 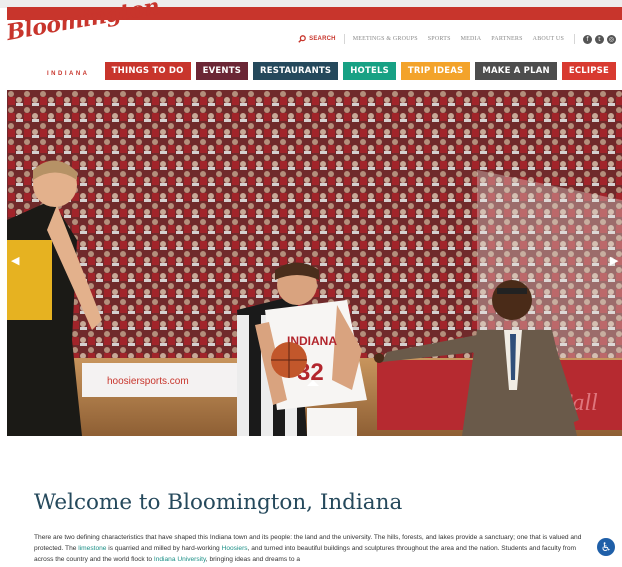 I want to click on welcome-title: Welcome to Bloomington, Indiana, so click(x=218, y=502).